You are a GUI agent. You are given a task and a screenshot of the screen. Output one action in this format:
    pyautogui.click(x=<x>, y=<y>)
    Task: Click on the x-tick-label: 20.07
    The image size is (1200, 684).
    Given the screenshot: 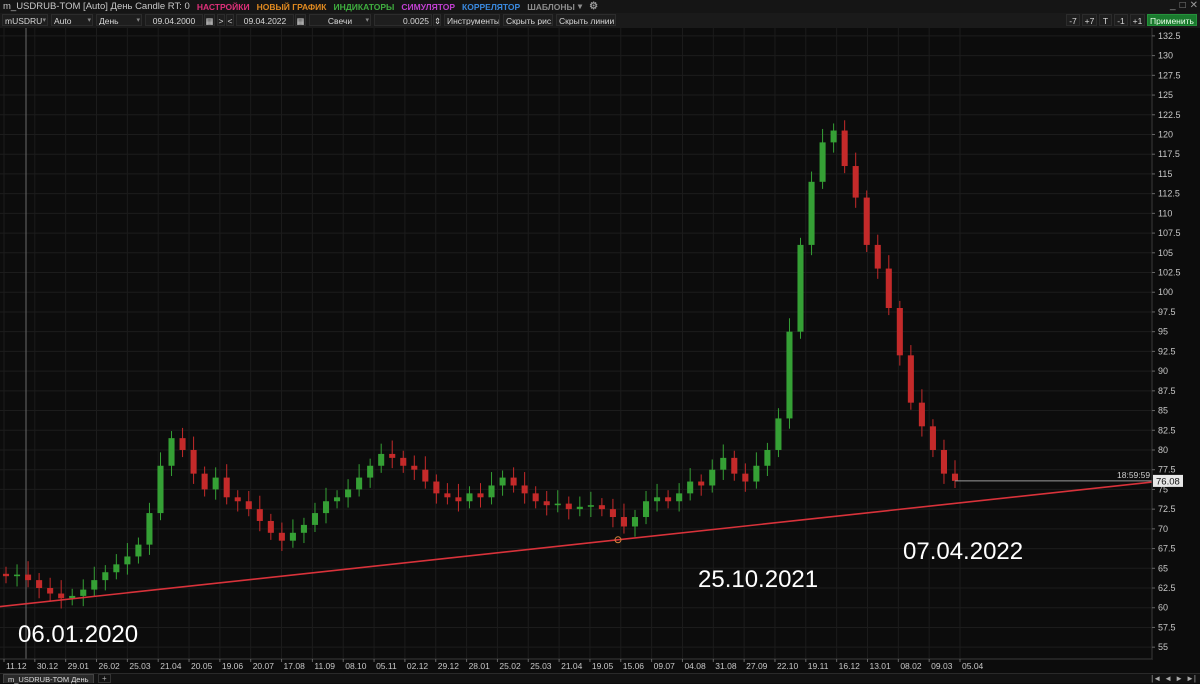 What is the action you would take?
    pyautogui.click(x=264, y=666)
    